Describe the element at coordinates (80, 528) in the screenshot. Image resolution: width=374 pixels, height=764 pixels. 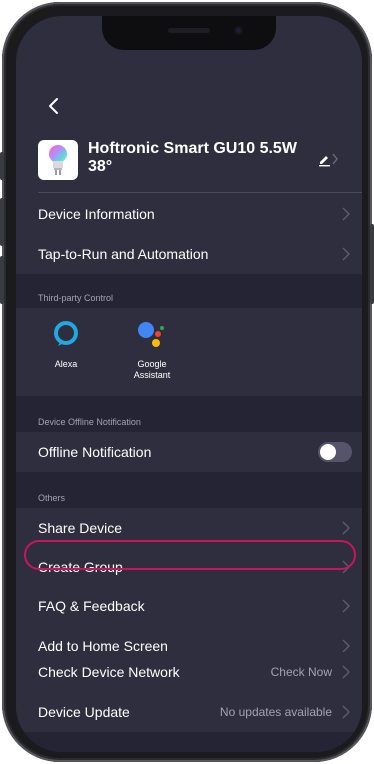
I see `row-label: Share Device` at that location.